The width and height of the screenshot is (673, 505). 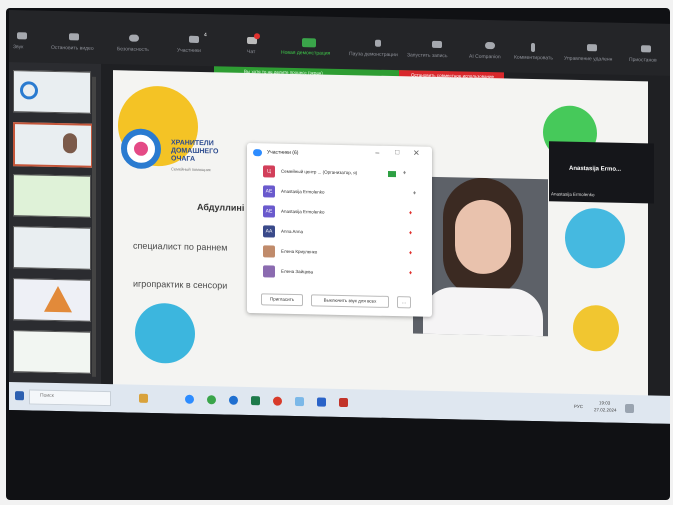 I want to click on zoom-icon, so click(x=257, y=153).